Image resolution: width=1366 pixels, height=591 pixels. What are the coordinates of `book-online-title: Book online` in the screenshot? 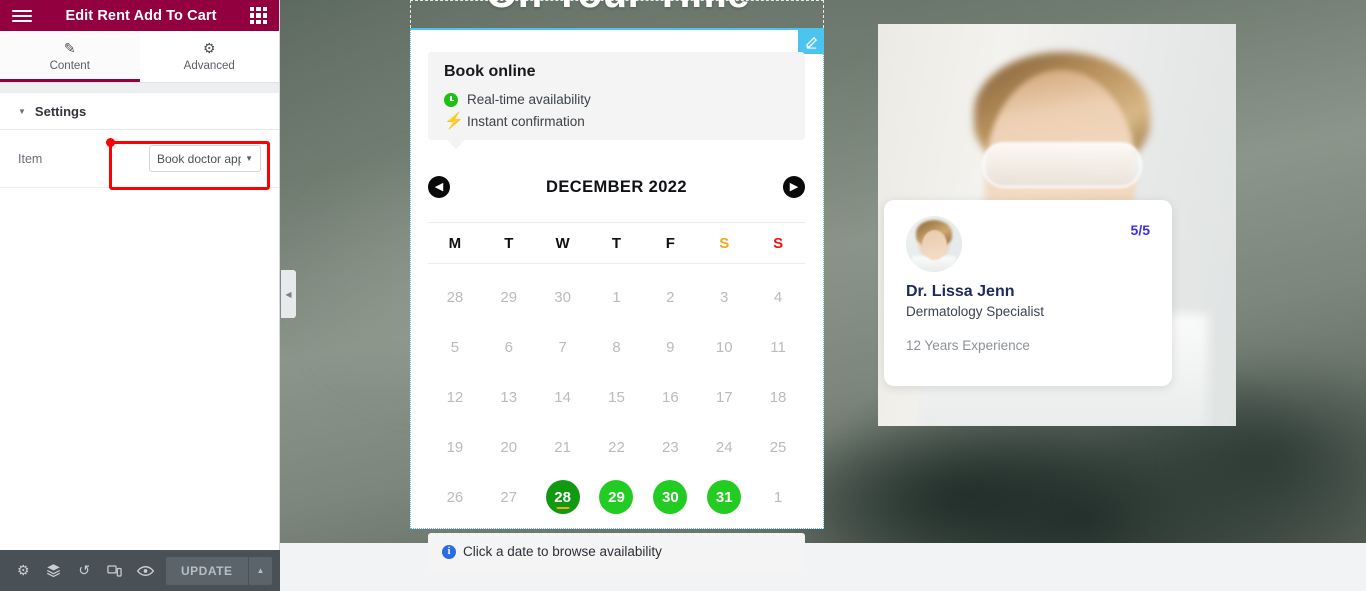 It's located at (490, 71).